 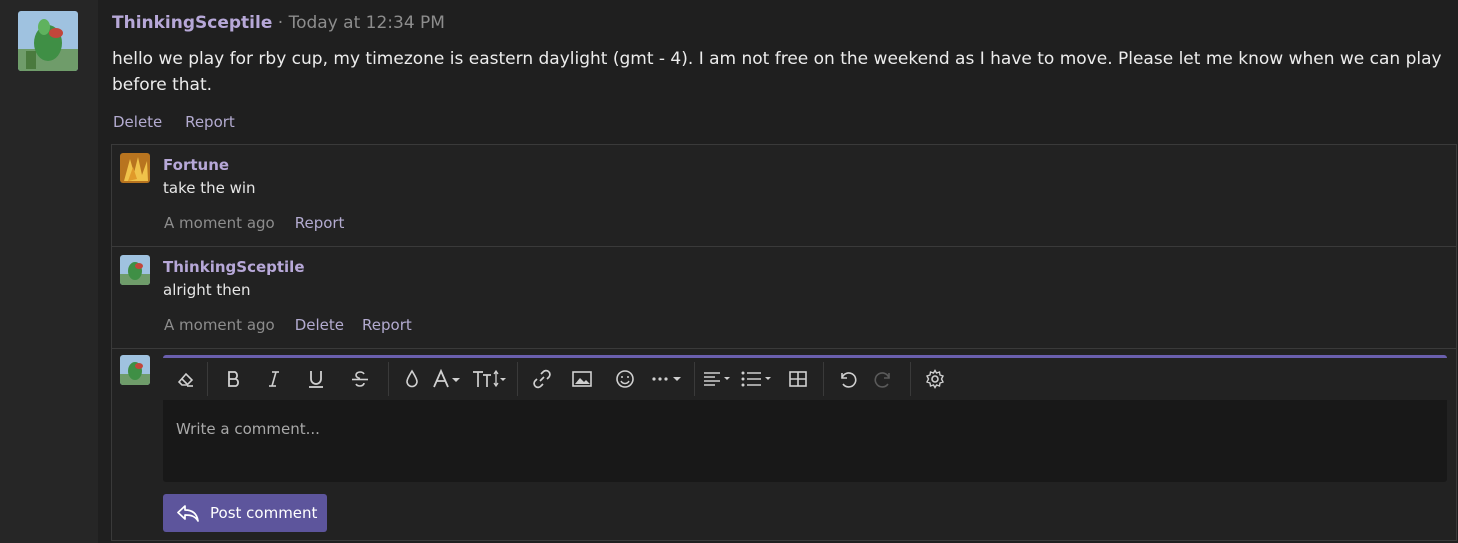 I want to click on comment-actions: A moment ago Report, so click(x=263, y=223).